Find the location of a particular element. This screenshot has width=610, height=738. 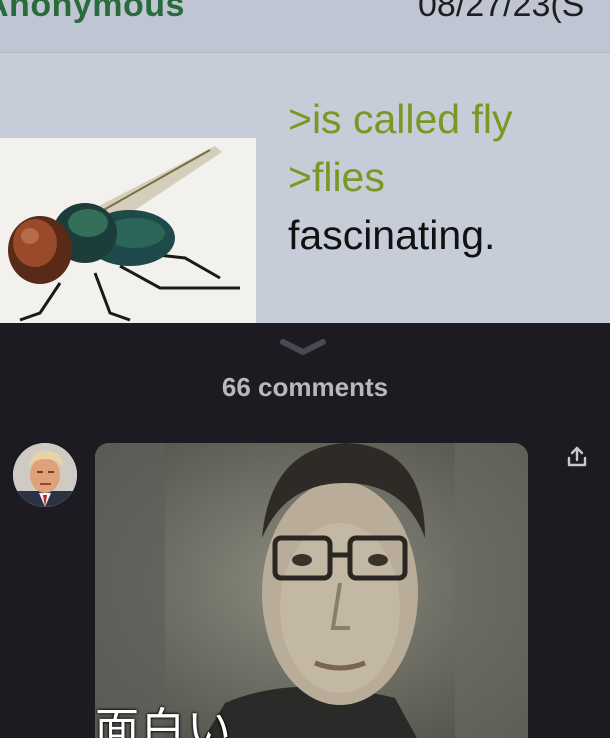

avatar is located at coordinates (45, 475).